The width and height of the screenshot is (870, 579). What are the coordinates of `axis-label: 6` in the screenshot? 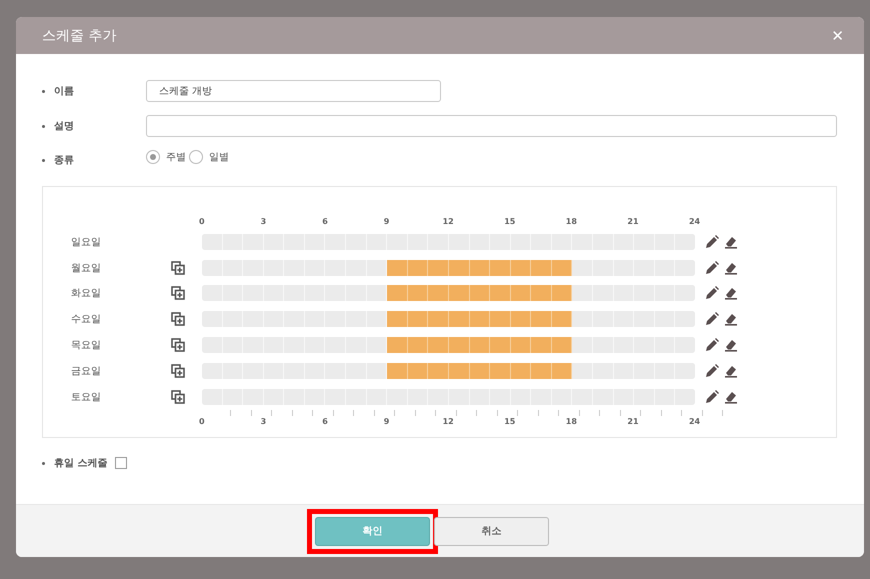 It's located at (325, 422).